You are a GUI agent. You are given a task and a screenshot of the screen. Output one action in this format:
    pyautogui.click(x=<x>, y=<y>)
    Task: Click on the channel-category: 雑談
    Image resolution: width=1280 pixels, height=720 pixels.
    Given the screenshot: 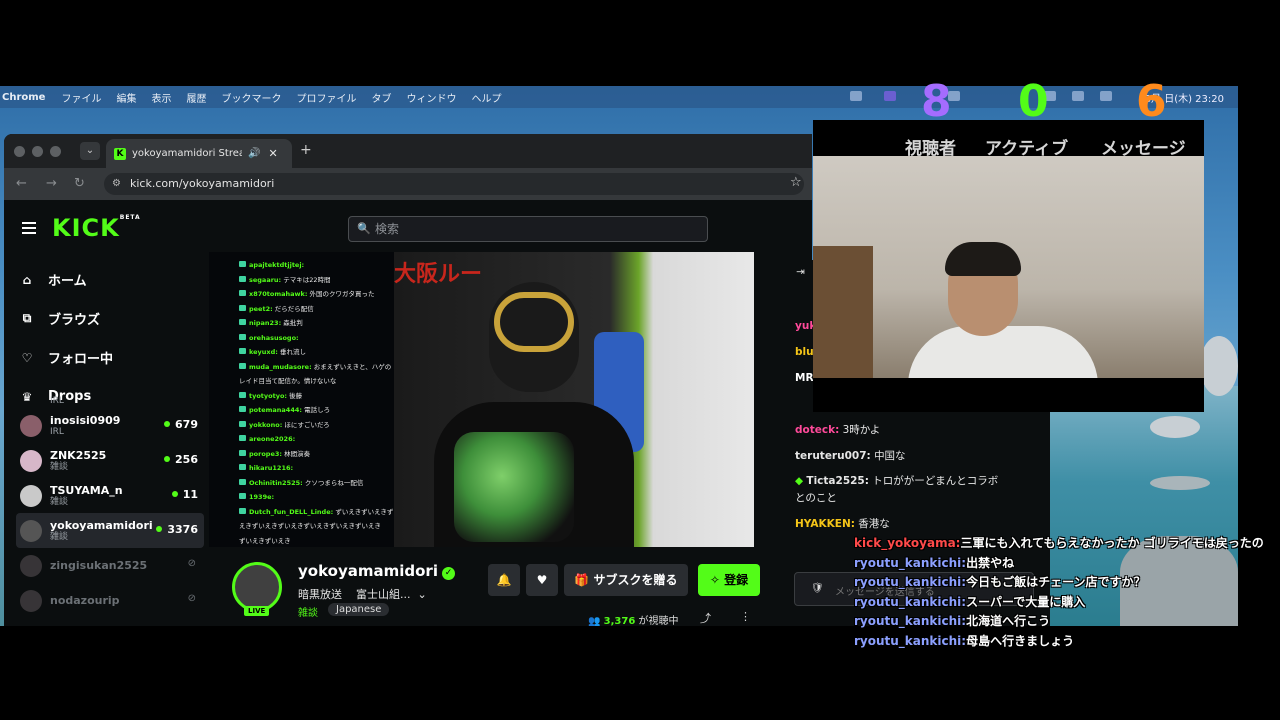 What is the action you would take?
    pyautogui.click(x=59, y=466)
    